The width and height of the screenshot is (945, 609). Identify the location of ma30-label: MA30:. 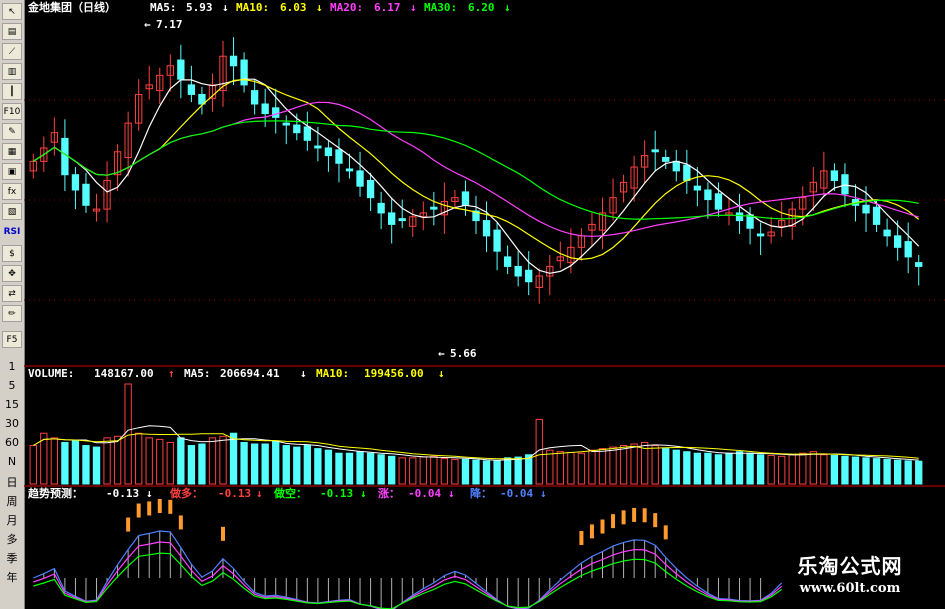
(440, 7).